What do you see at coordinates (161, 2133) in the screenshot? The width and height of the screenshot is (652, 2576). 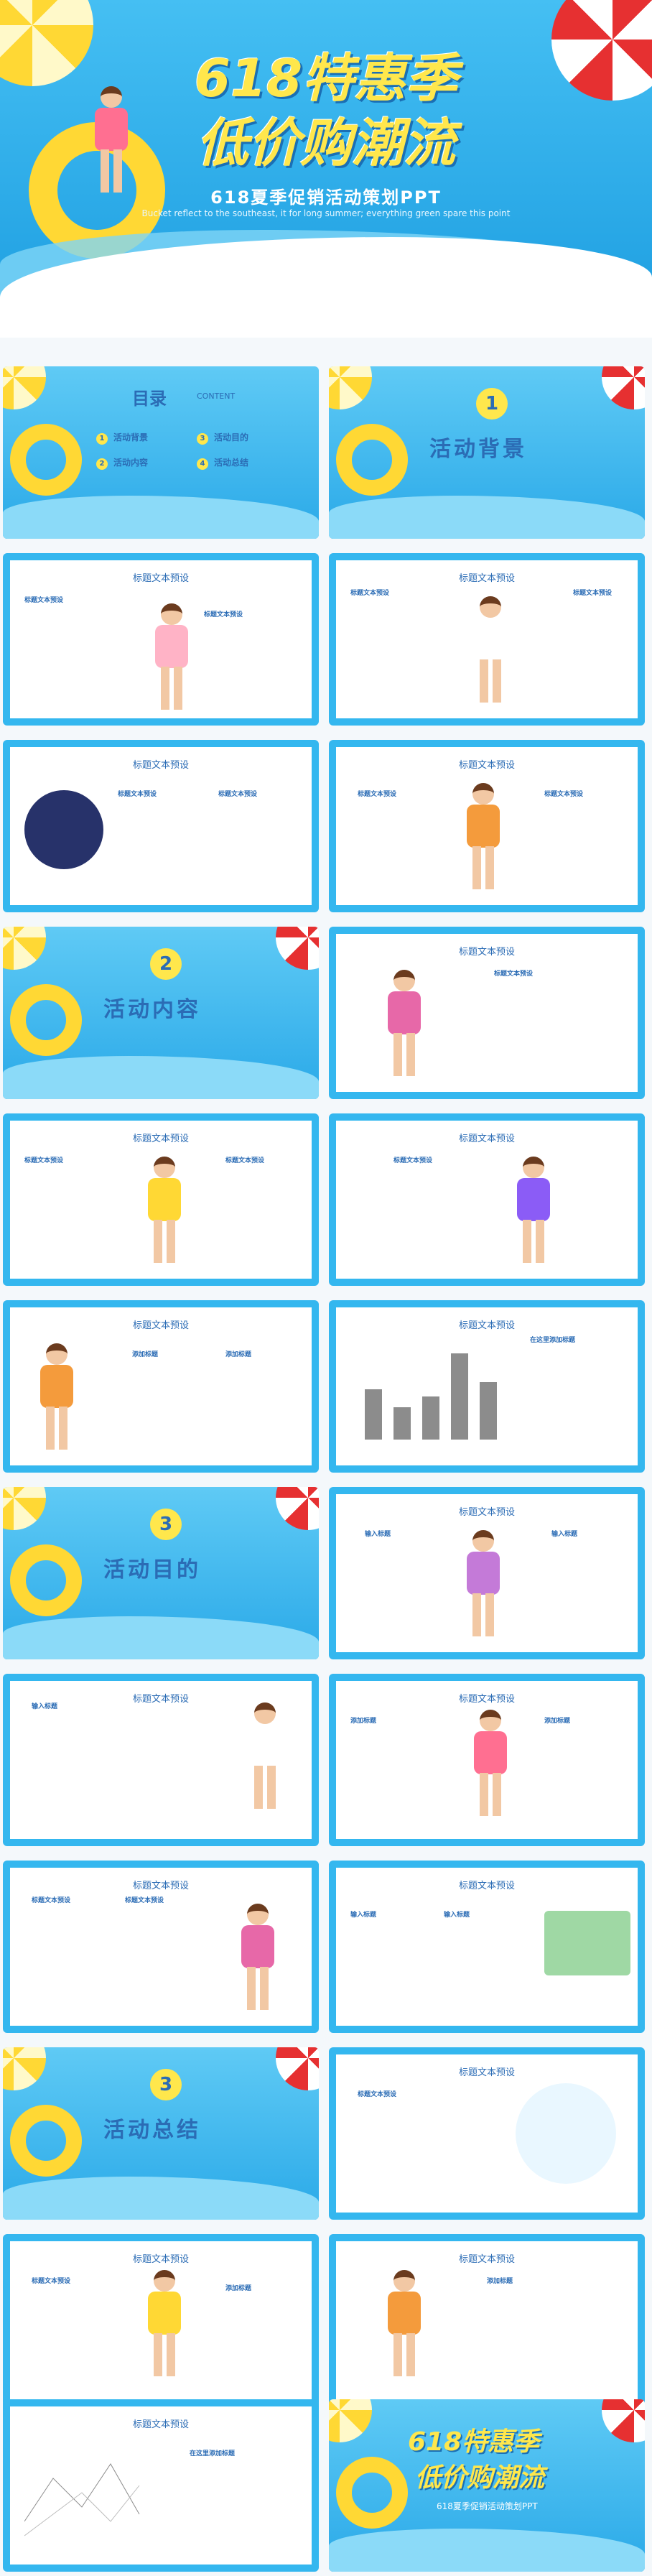 I see `slide-section-4: 3 活动总结` at bounding box center [161, 2133].